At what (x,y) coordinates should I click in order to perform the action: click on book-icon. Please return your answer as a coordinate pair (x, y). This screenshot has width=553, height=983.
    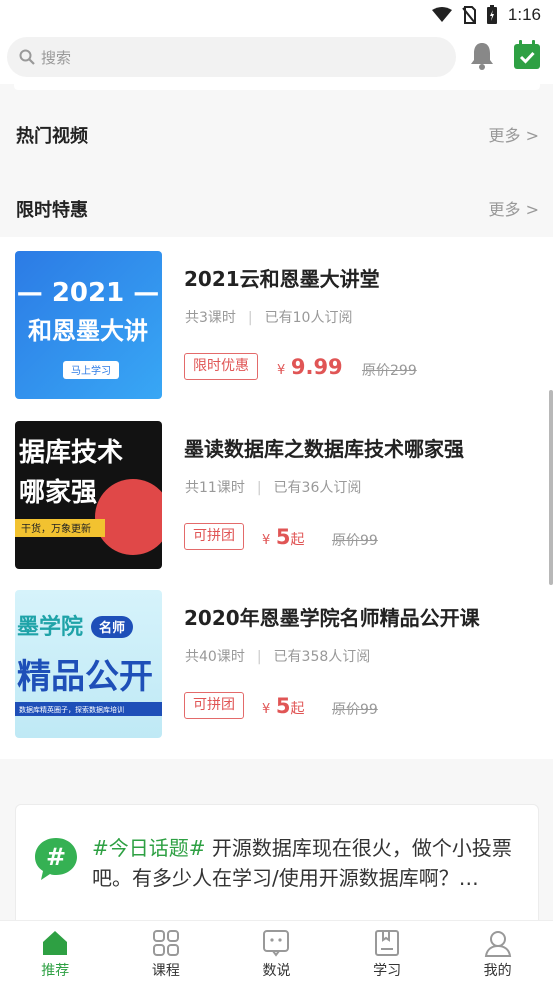
    Looking at the image, I should click on (387, 943).